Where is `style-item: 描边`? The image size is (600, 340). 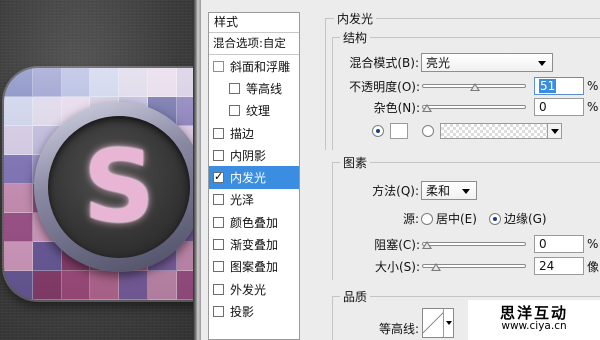 style-item: 描边 is located at coordinates (254, 133).